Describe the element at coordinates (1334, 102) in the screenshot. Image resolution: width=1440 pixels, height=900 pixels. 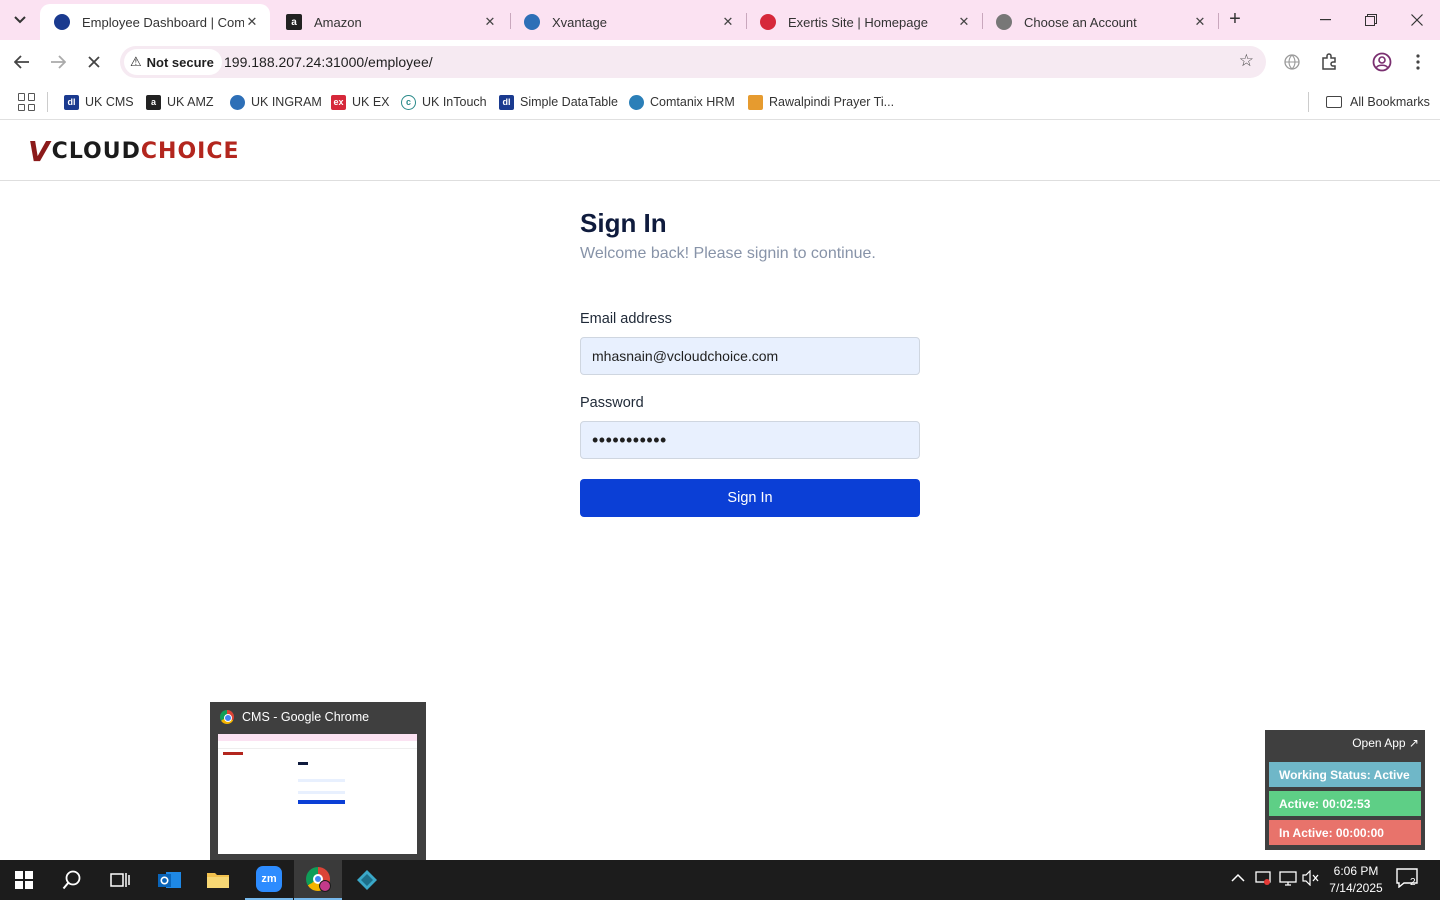
I see `folder-icon` at that location.